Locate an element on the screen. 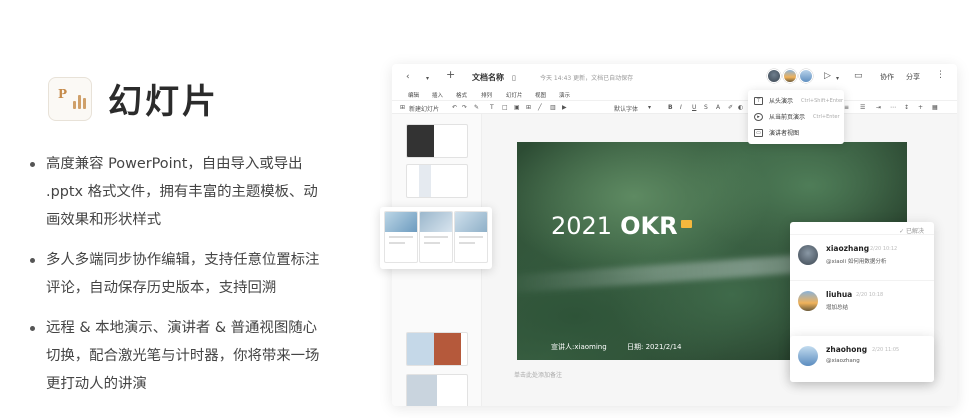 This screenshot has width=980, height=418. grid-icon: ▦ is located at coordinates (935, 107).